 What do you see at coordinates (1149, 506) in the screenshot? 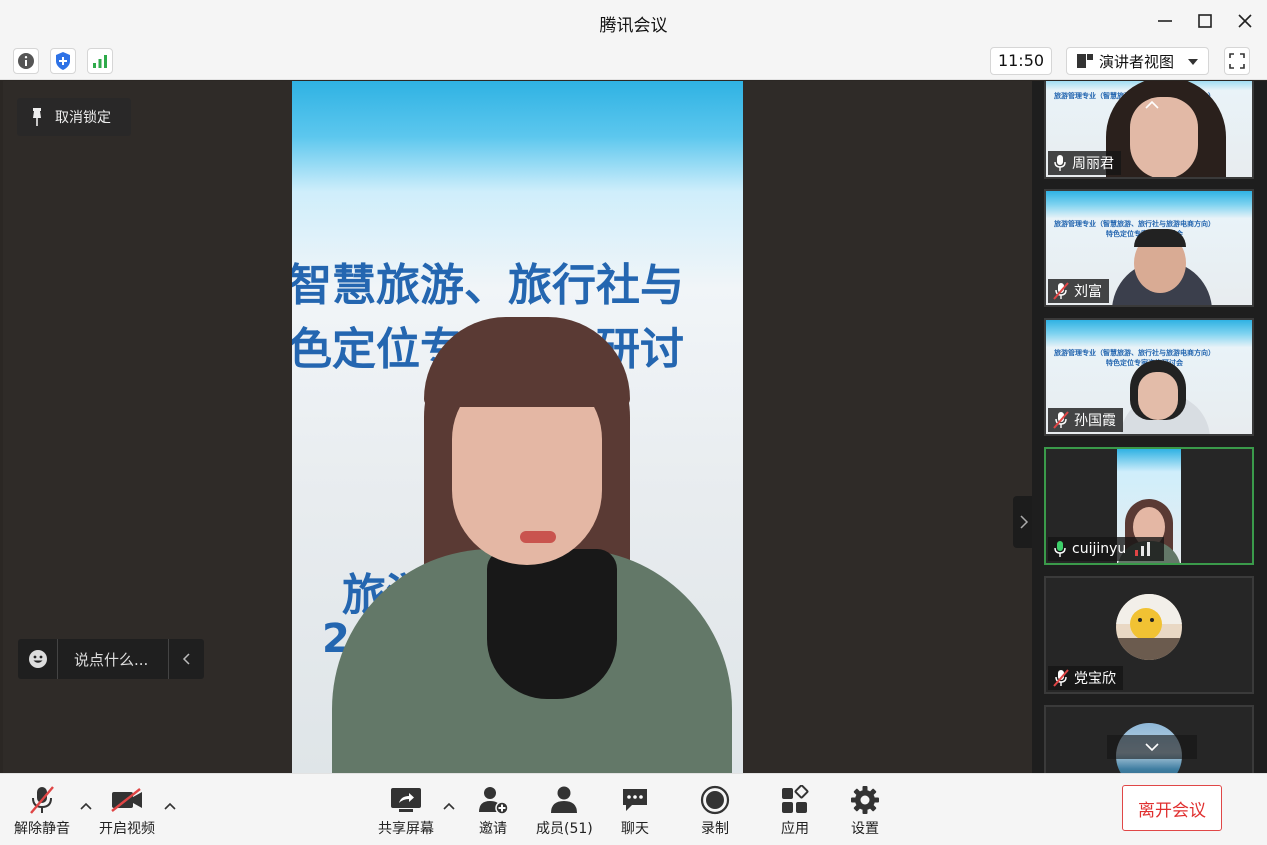
I see `participant-tile-active: cuijinyu` at bounding box center [1149, 506].